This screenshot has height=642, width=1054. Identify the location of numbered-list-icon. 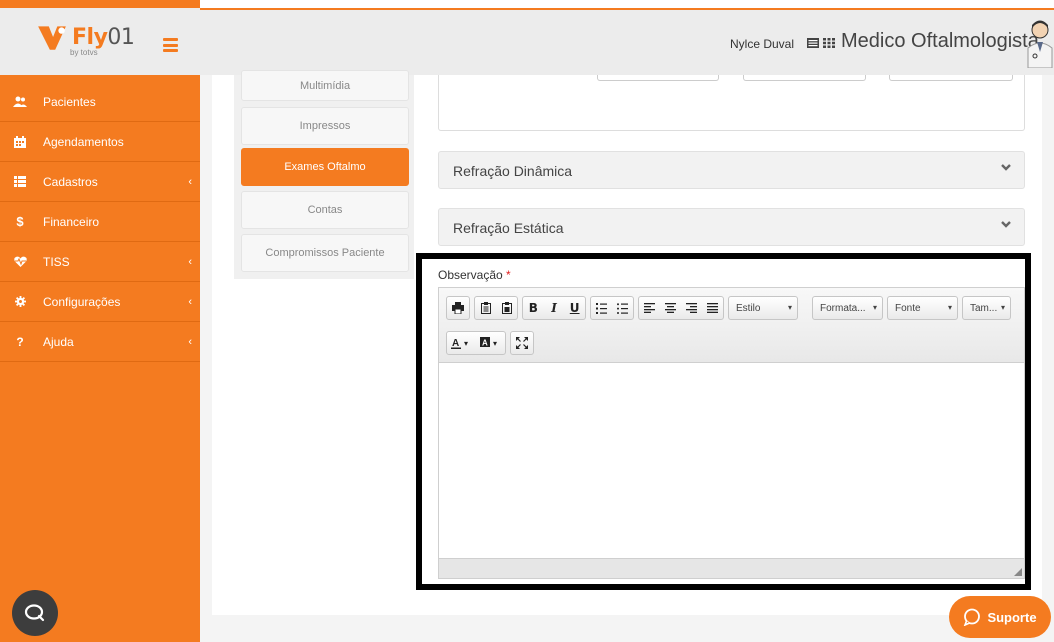
(601, 308).